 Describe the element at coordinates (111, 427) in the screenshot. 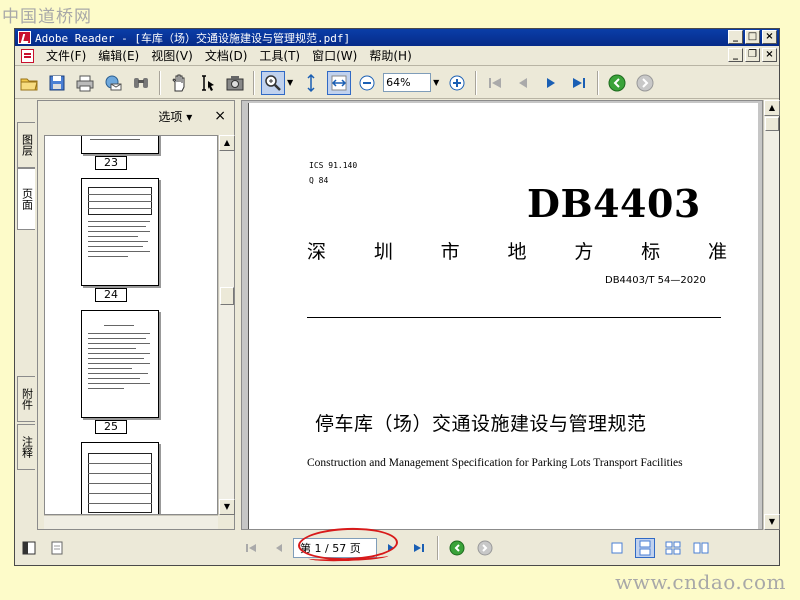

I see `thumbnail-label: 25` at that location.